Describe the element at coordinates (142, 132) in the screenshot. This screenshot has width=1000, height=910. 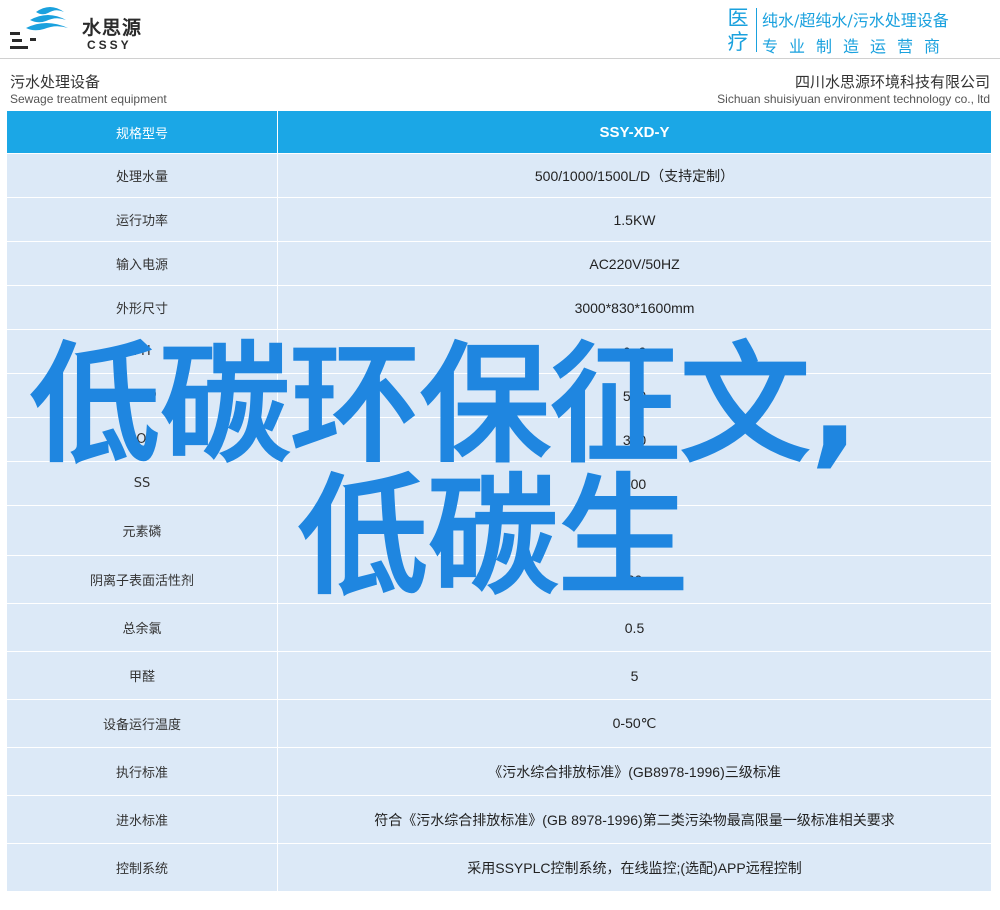
I see `table-header-label: 规格型号` at that location.